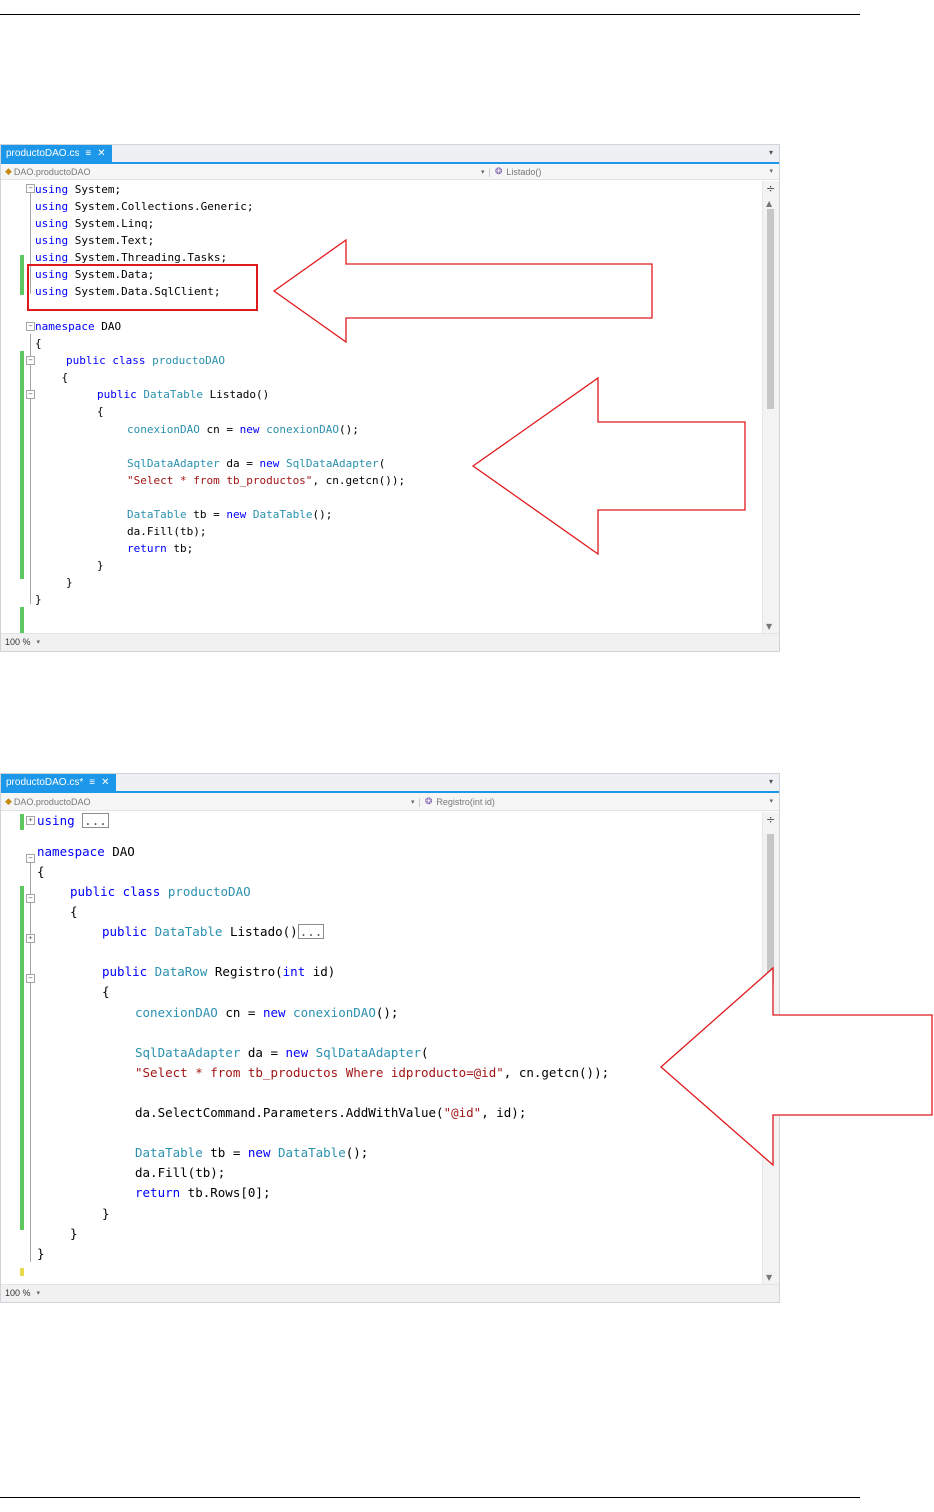  What do you see at coordinates (95, 223) in the screenshot?
I see `code-line: using System.Linq;` at bounding box center [95, 223].